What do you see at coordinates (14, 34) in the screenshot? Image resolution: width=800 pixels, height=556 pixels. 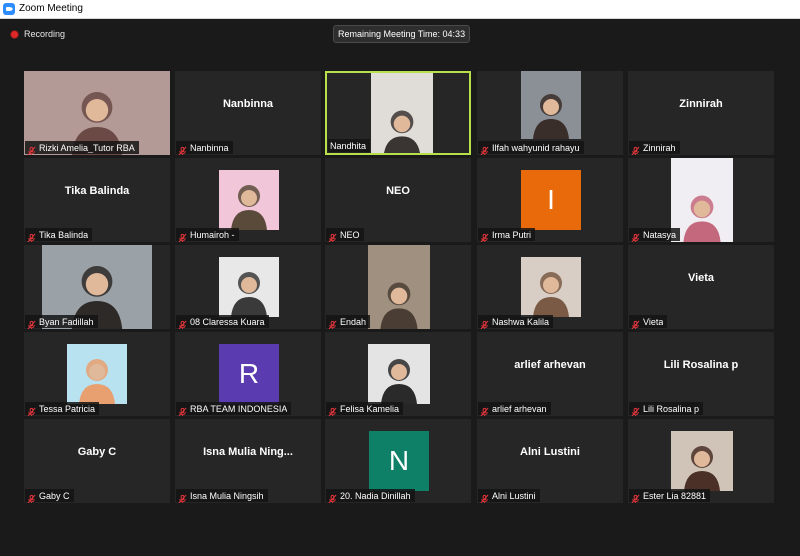 I see `record-icon` at bounding box center [14, 34].